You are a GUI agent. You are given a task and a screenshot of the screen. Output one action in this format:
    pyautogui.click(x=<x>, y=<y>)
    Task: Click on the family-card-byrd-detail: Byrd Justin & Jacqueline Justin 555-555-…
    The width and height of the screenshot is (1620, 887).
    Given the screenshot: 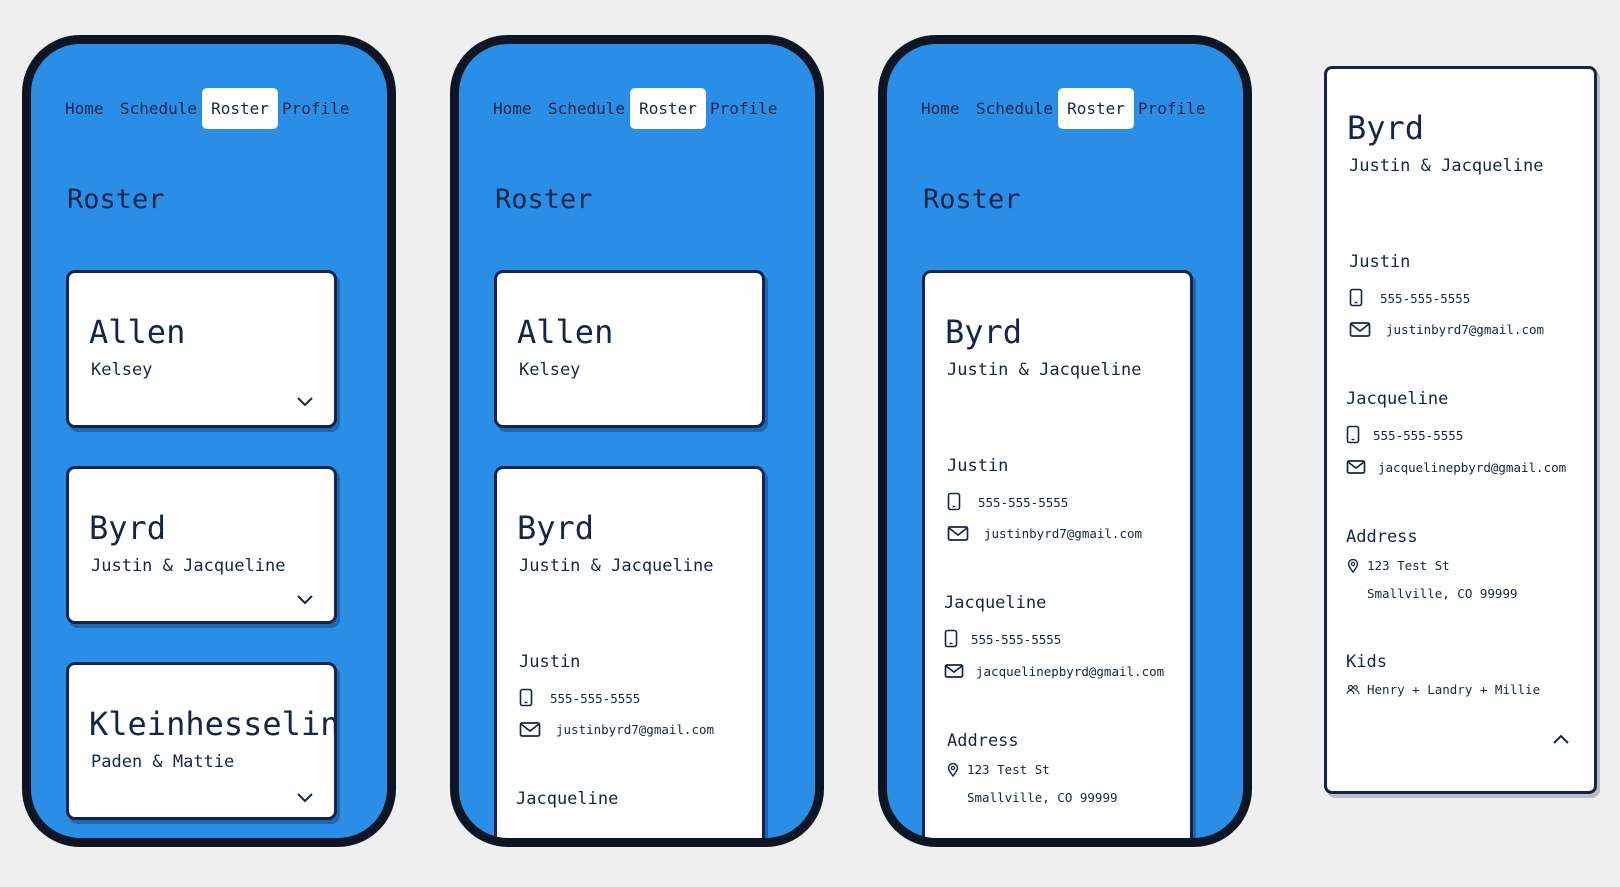 What is the action you would take?
    pyautogui.click(x=1460, y=430)
    